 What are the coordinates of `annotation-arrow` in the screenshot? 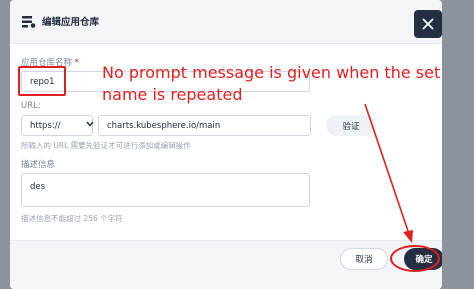 It's located at (388, 173).